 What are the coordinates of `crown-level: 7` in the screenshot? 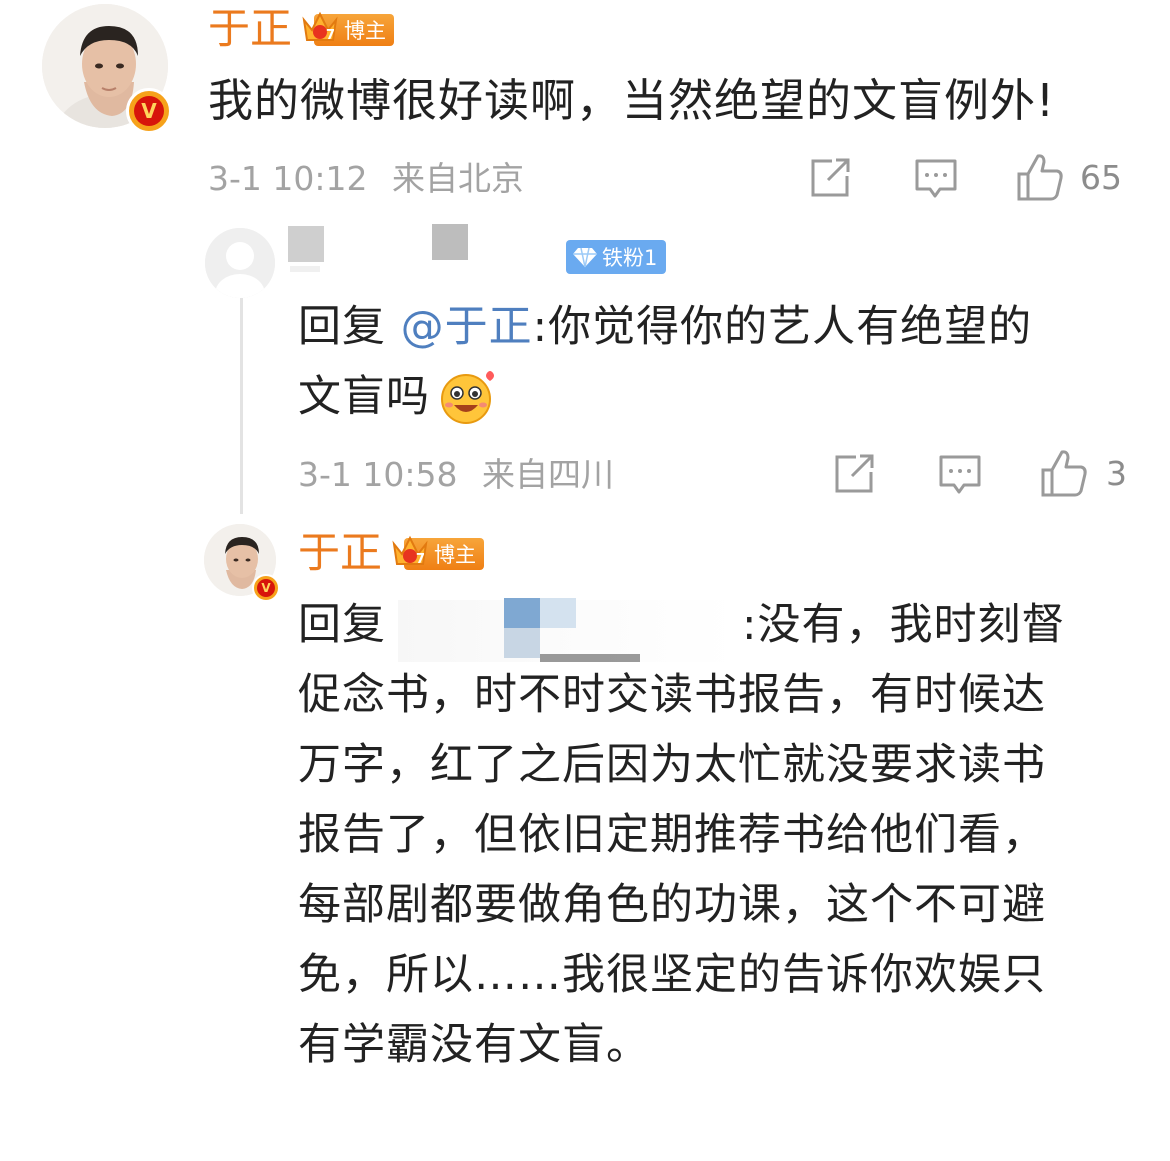 It's located at (331, 35).